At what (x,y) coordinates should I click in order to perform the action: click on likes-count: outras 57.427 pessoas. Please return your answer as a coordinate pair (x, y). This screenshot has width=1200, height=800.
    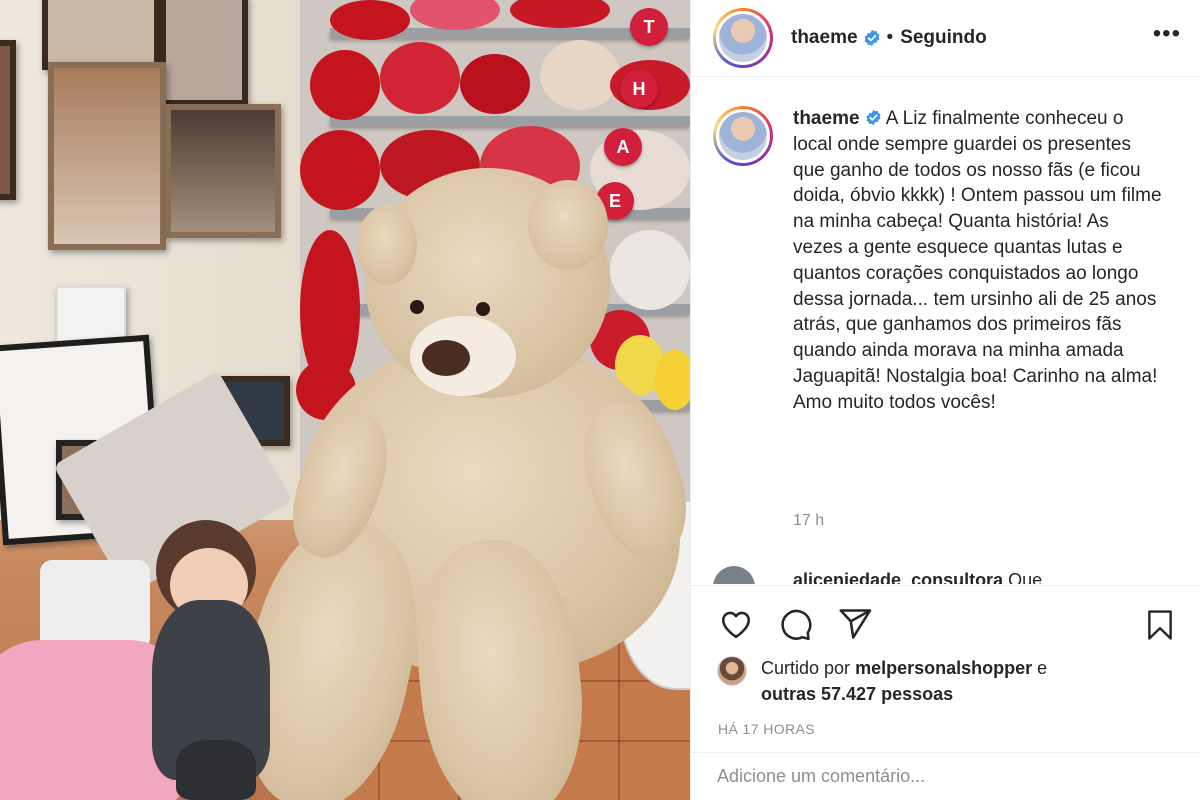
    Looking at the image, I should click on (857, 694).